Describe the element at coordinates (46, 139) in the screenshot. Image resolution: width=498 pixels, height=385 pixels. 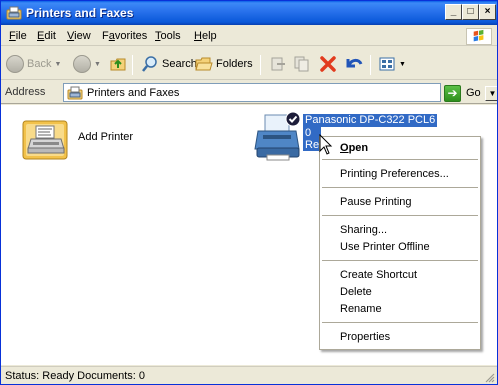
I see `add-printer-icon` at that location.